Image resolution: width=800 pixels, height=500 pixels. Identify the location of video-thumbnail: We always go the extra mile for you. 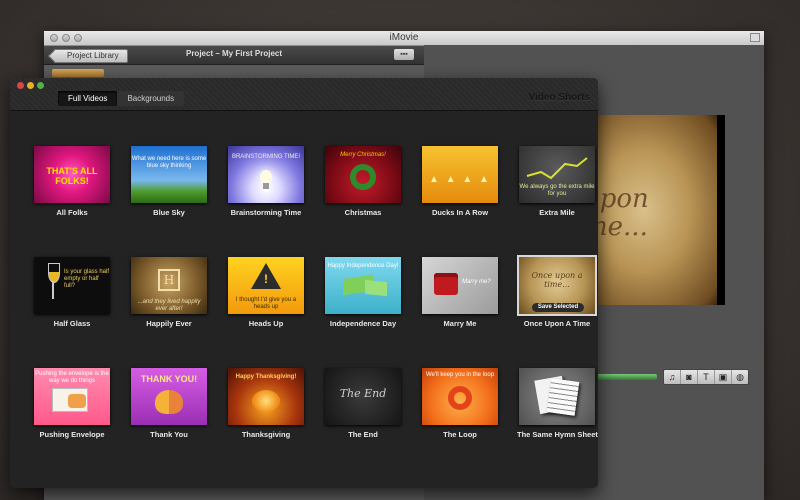
(557, 174).